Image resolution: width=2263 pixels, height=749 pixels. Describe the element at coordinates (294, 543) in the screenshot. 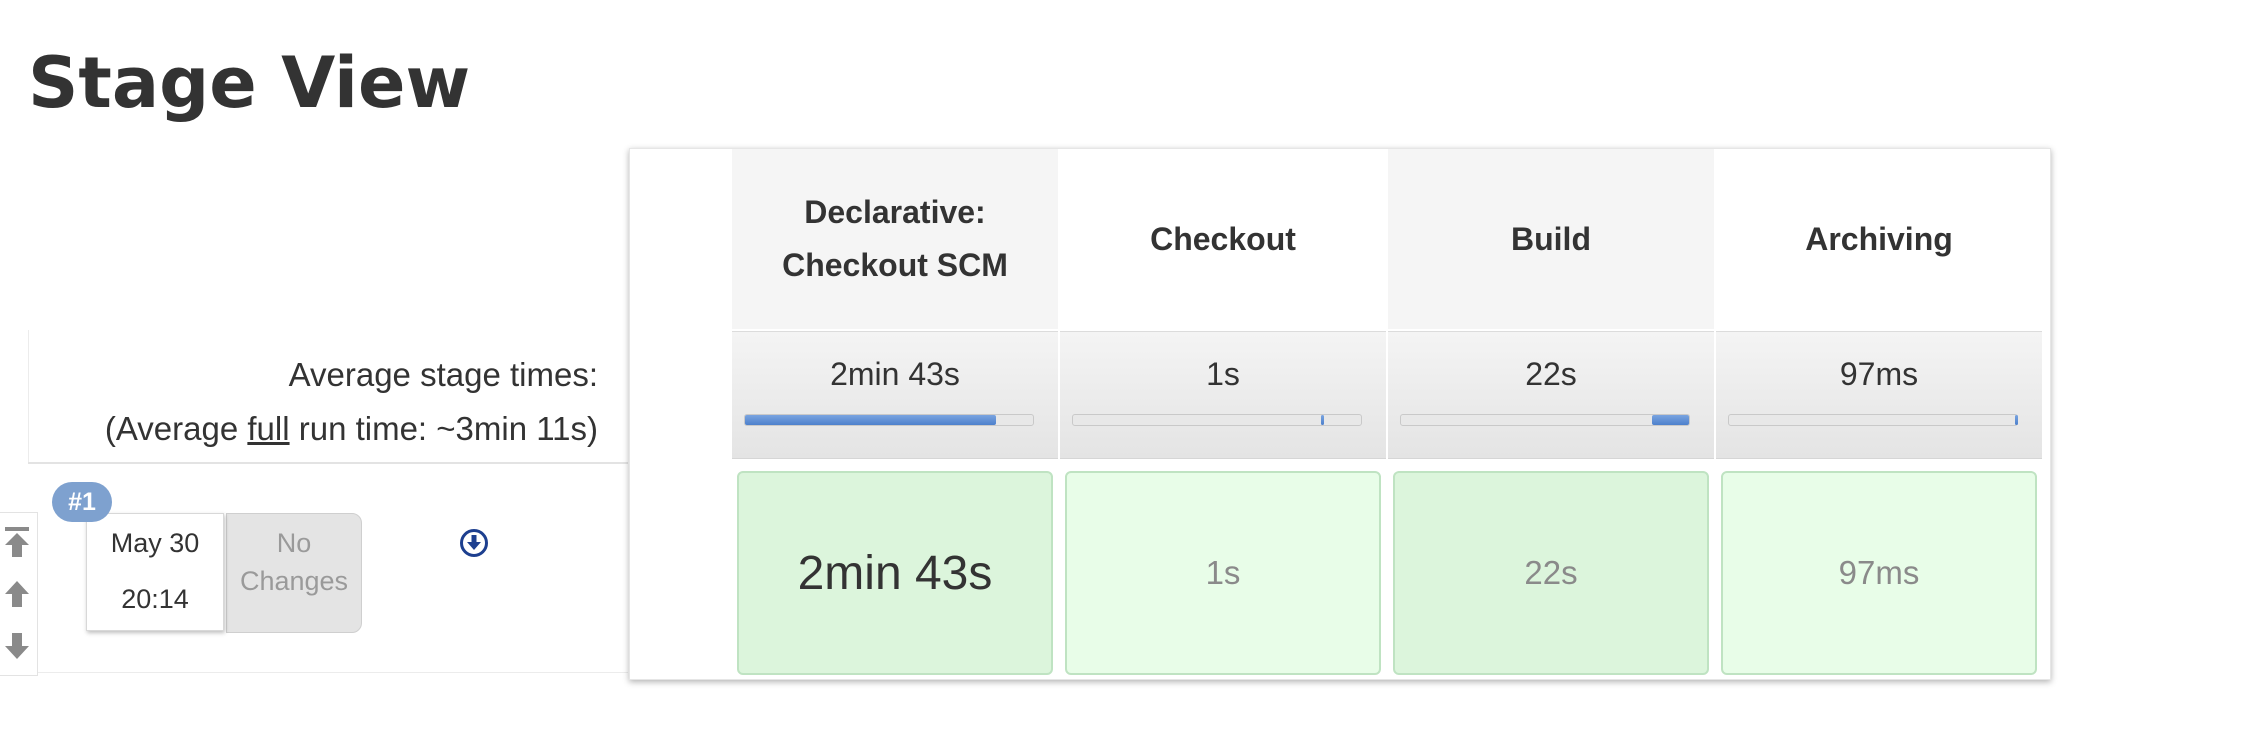

I see `changes-line-1: No` at that location.